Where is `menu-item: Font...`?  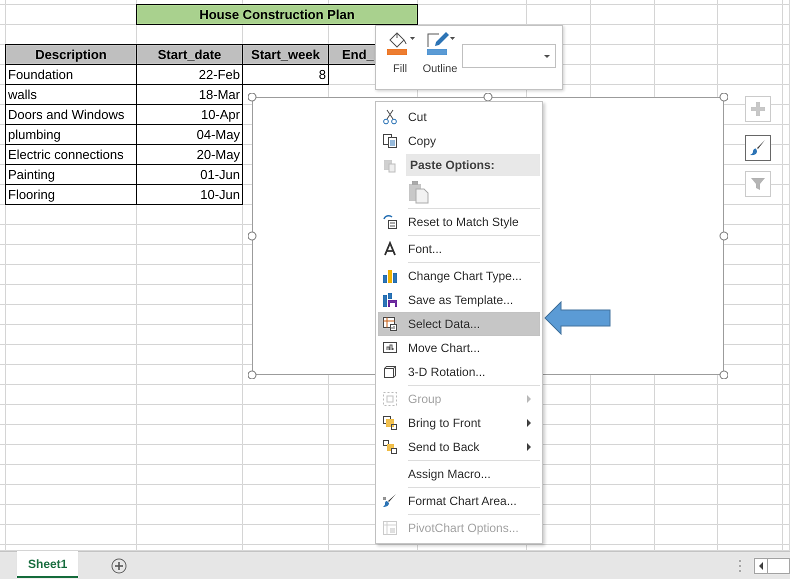
menu-item: Font... is located at coordinates (459, 249).